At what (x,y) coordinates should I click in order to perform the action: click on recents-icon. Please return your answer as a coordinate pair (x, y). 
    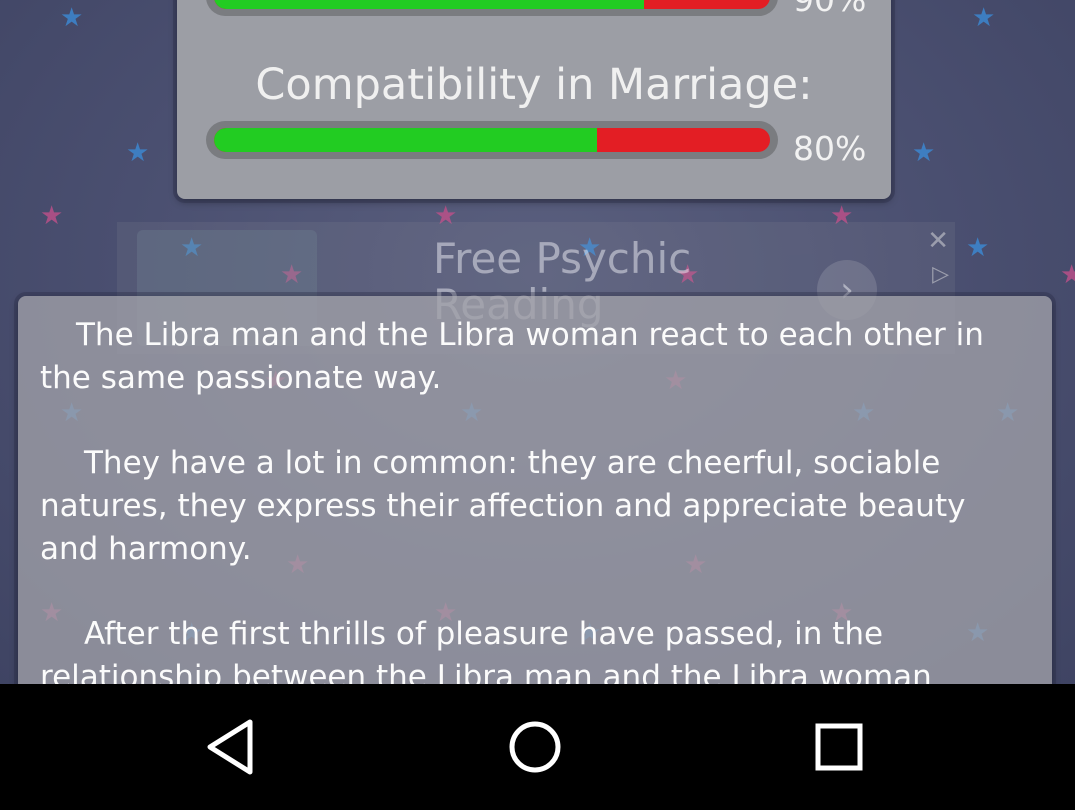
    Looking at the image, I should click on (839, 747).